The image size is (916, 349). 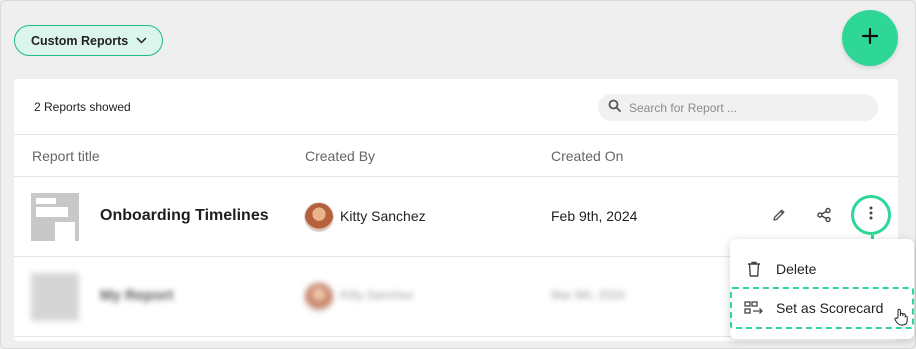 What do you see at coordinates (184, 216) in the screenshot?
I see `report-title: Onboarding Timelines` at bounding box center [184, 216].